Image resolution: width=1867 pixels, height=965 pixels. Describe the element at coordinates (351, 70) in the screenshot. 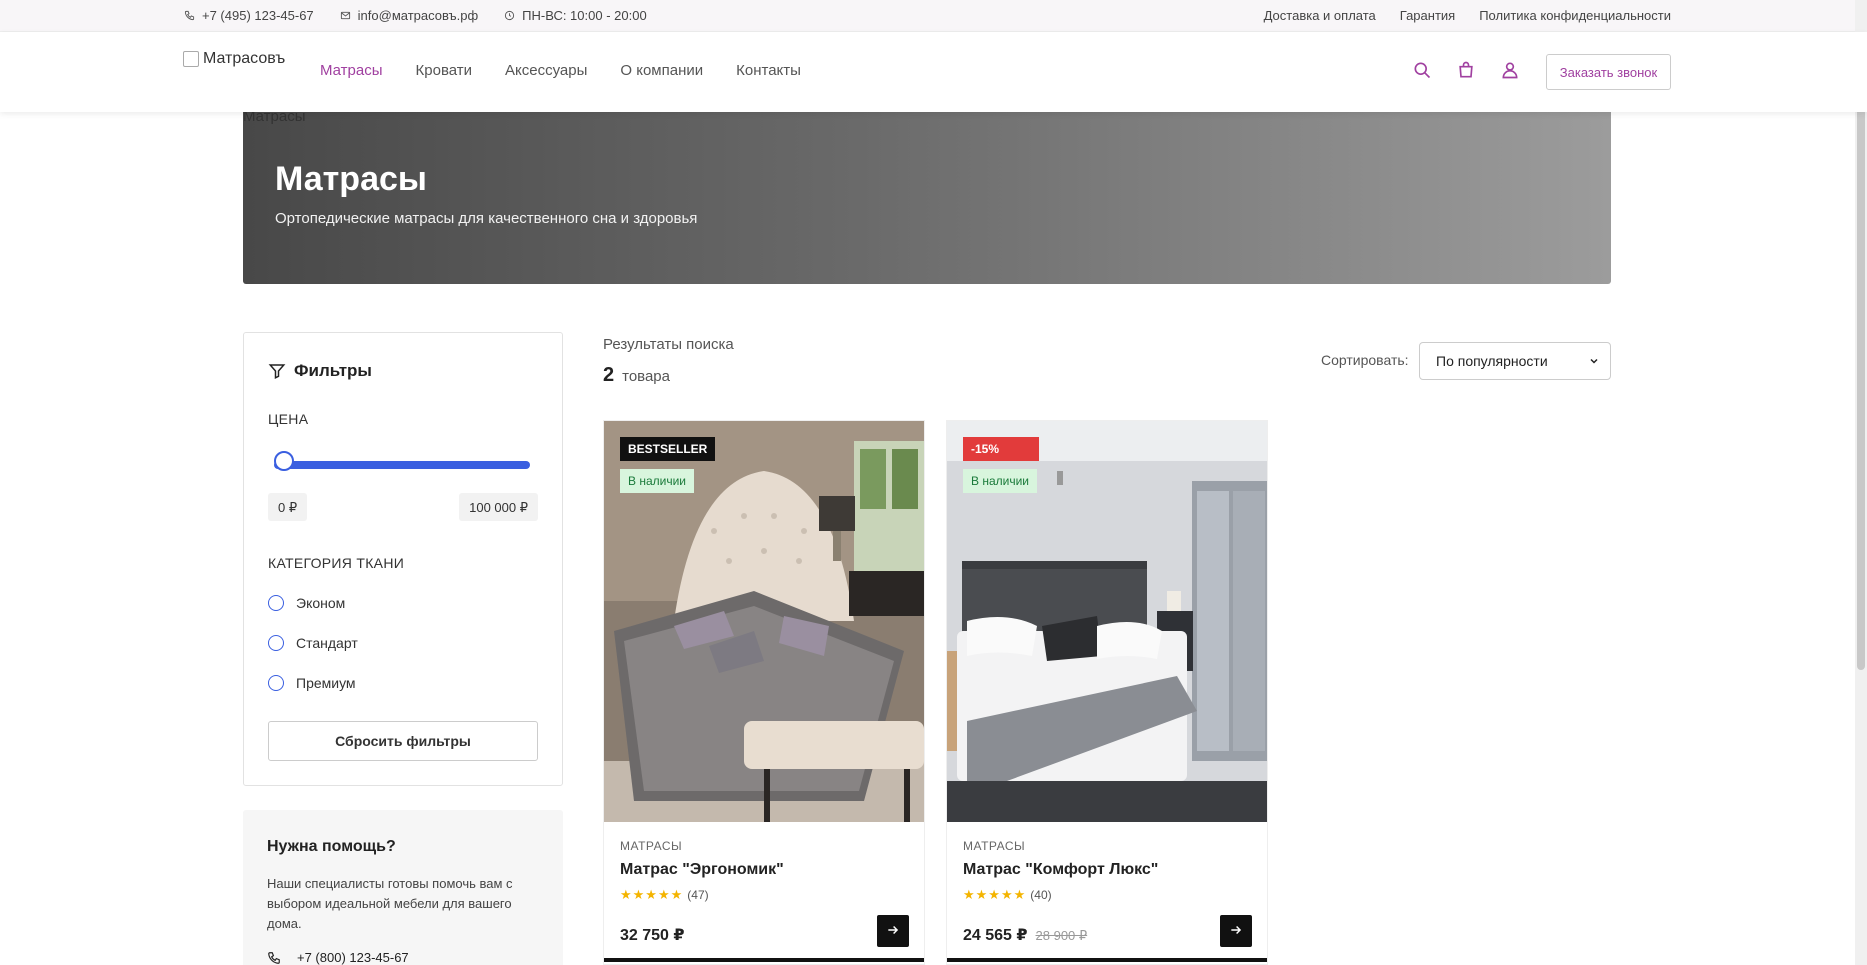

I see `nav-item-mattresses: Матрасы` at that location.